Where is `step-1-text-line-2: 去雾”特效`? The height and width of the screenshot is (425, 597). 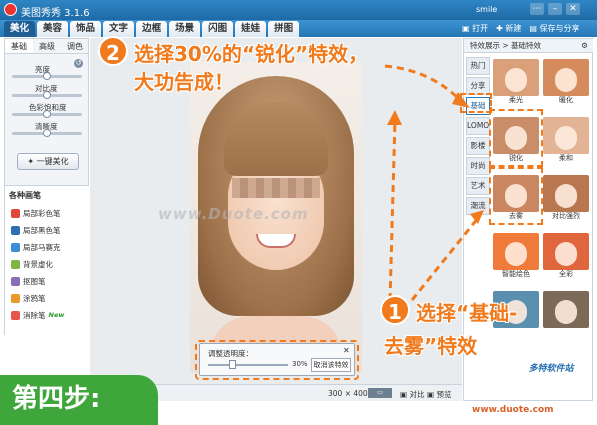
step-1-text-line-2: 去雾”特效 is located at coordinates (431, 346).